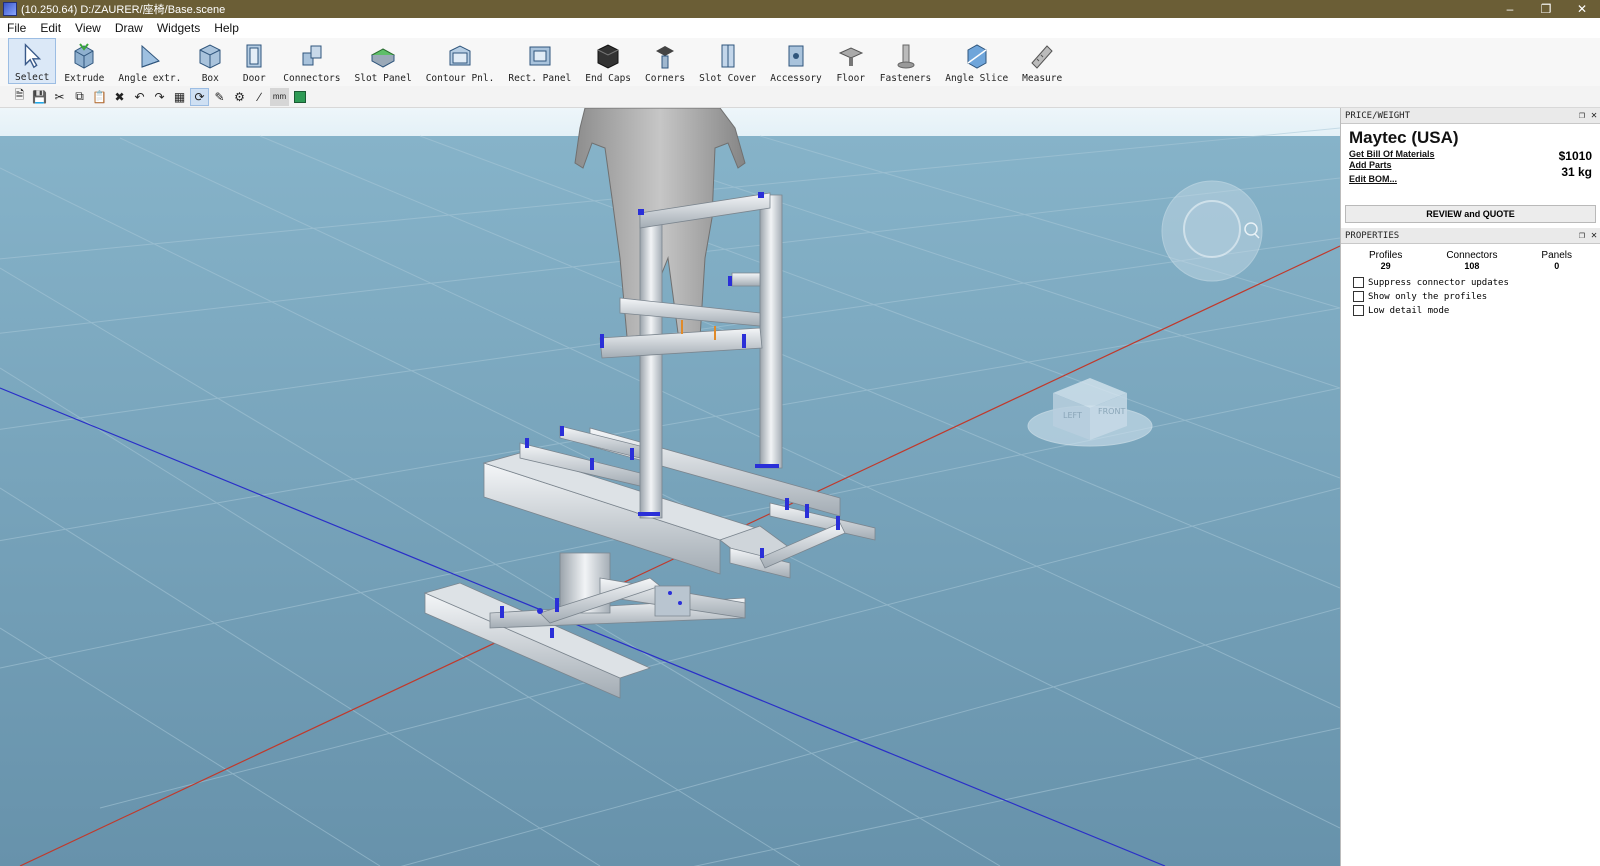 The image size is (1600, 866). What do you see at coordinates (33, 56) in the screenshot?
I see `select-arrow-icon` at bounding box center [33, 56].